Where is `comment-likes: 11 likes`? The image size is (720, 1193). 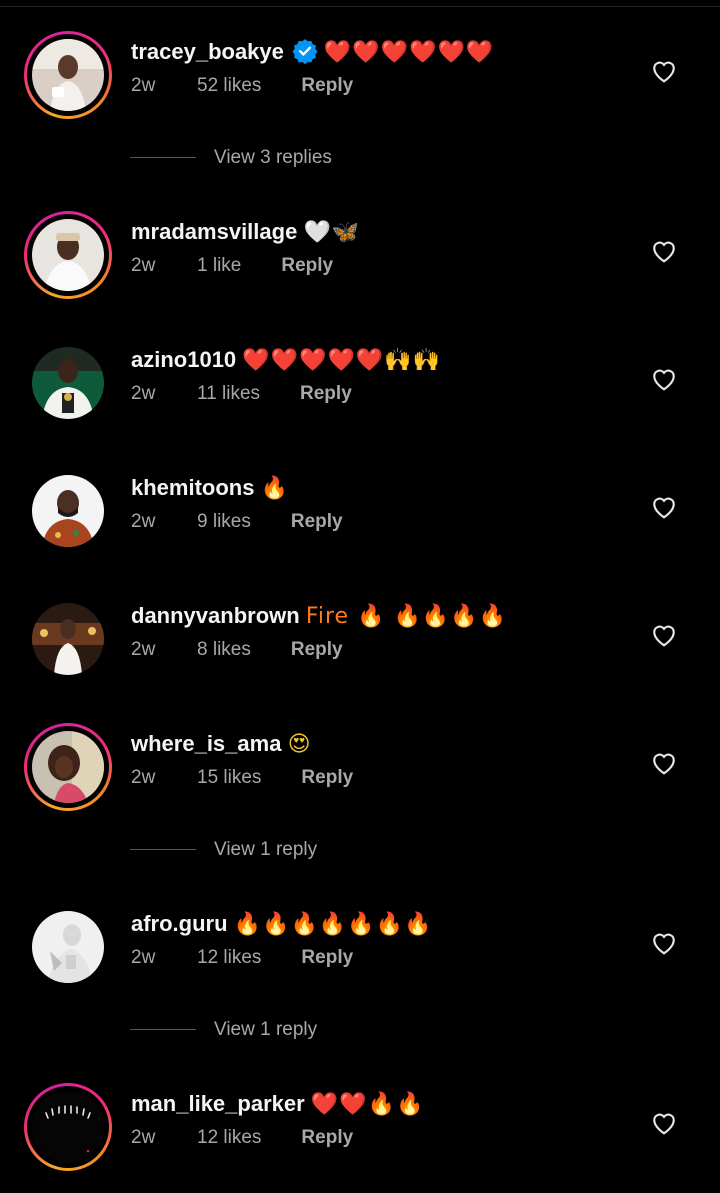
comment-likes: 11 likes is located at coordinates (228, 394).